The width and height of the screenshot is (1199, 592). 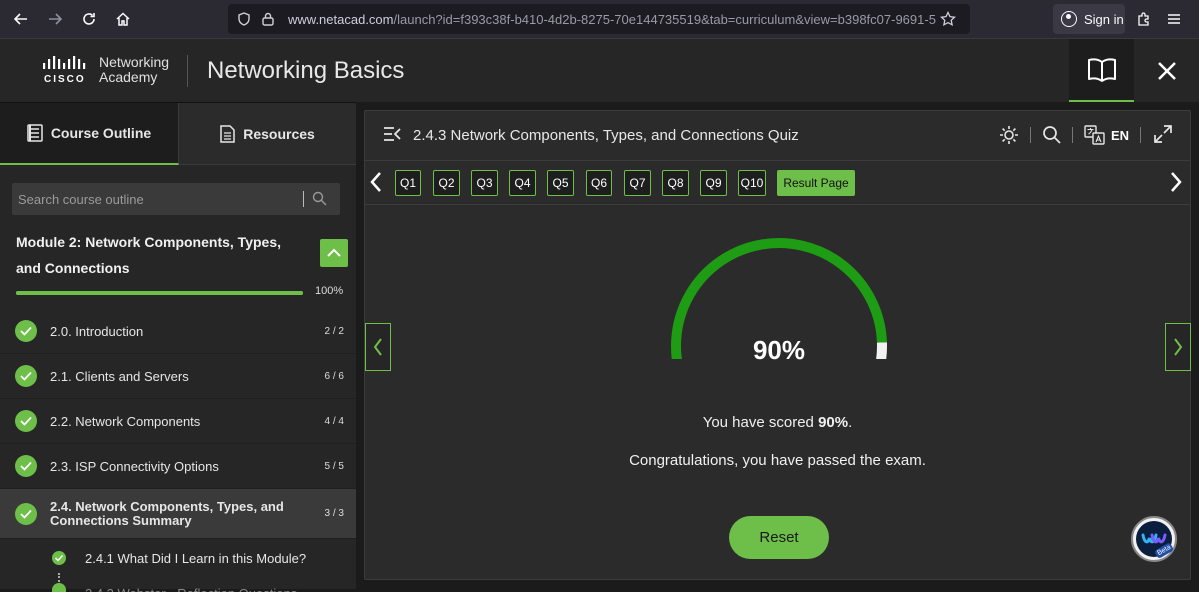 I want to click on language-label: EN, so click(x=1120, y=135).